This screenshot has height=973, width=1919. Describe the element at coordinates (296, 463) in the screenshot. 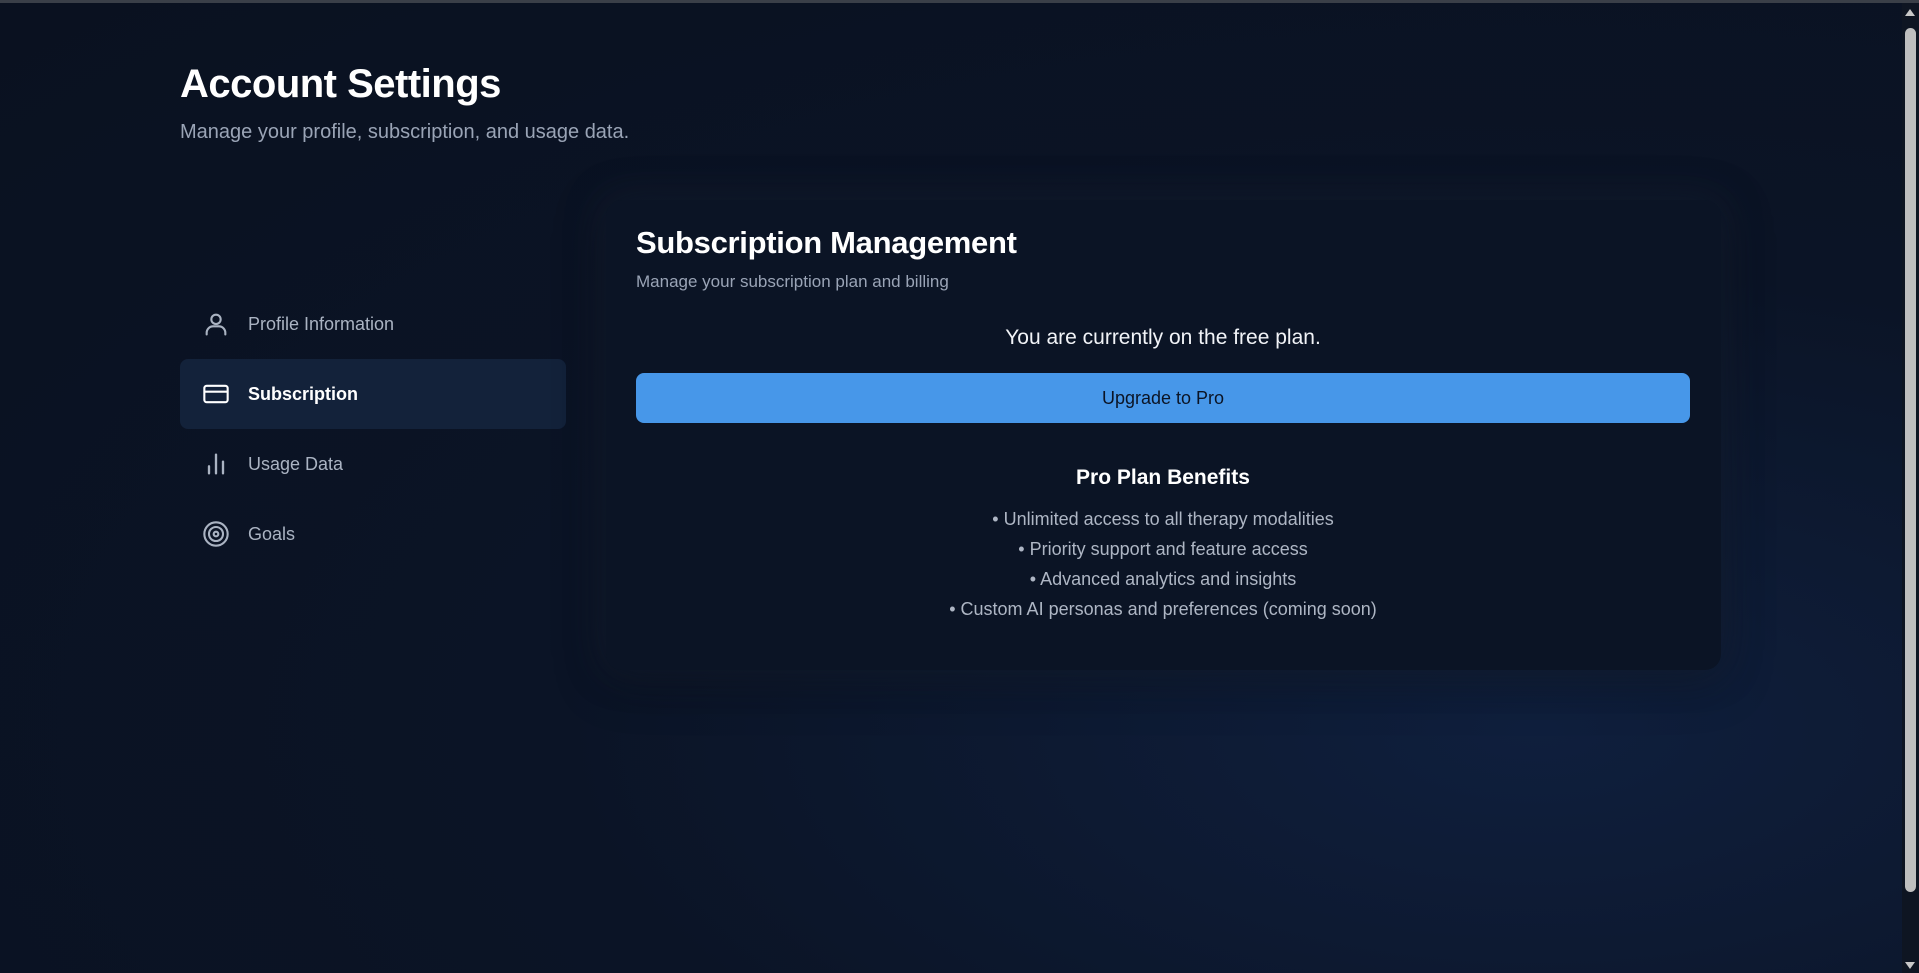

I see `sidebar-item-label: Usage Data` at that location.